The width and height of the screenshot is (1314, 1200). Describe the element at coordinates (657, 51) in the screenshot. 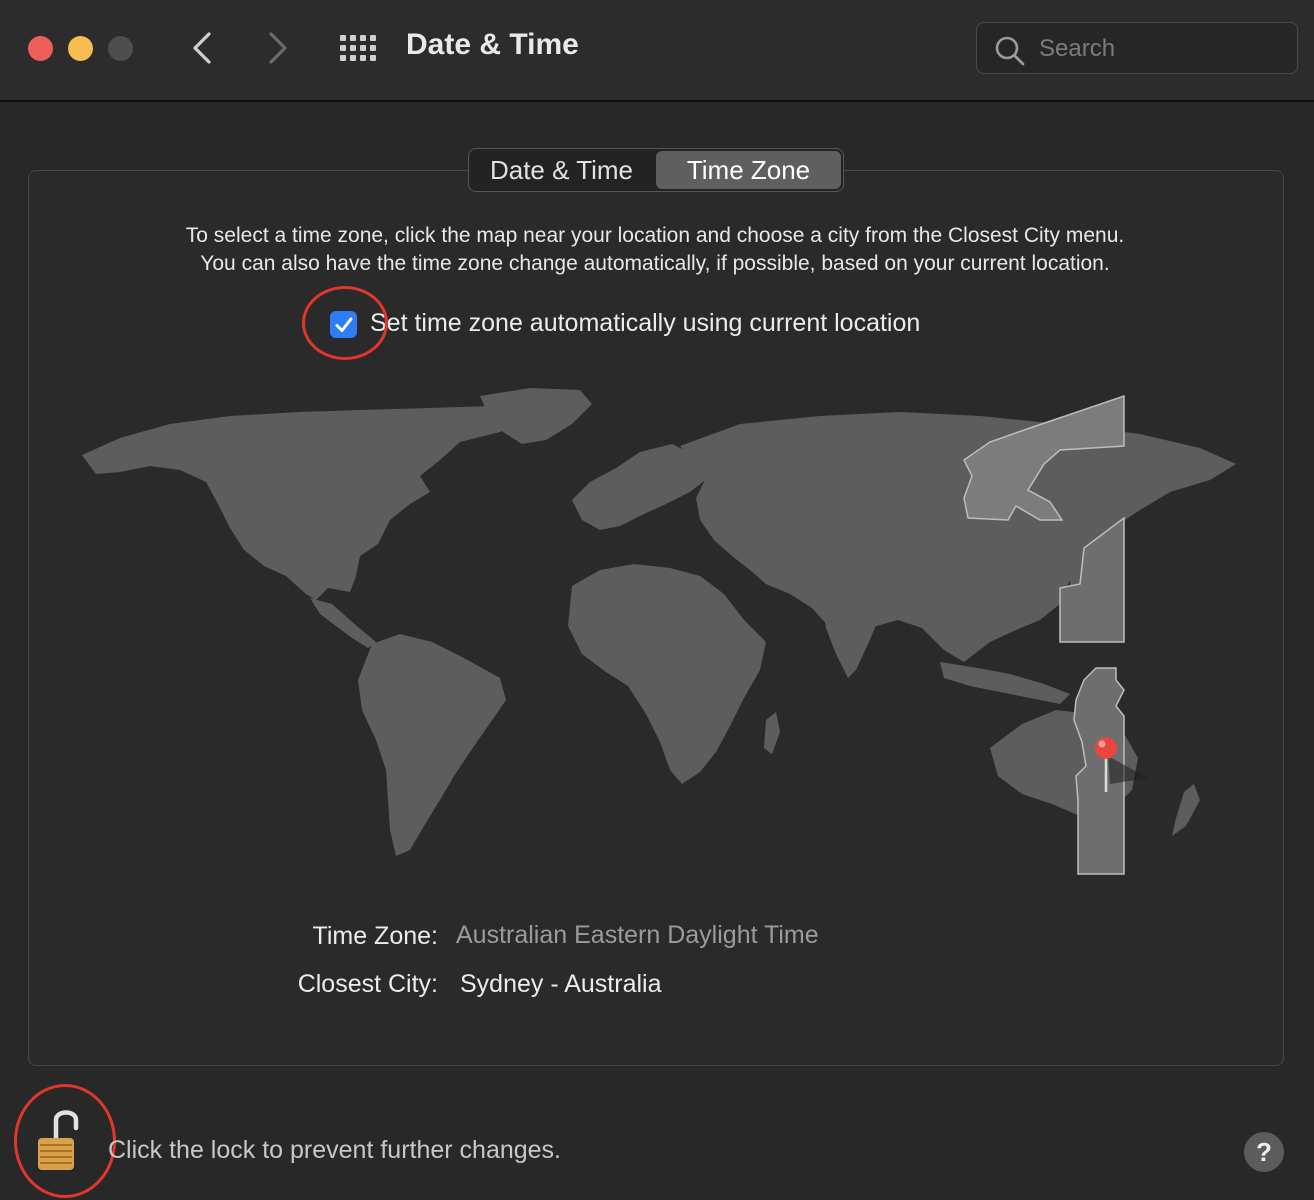

I see `title-bar: Date & Time` at that location.